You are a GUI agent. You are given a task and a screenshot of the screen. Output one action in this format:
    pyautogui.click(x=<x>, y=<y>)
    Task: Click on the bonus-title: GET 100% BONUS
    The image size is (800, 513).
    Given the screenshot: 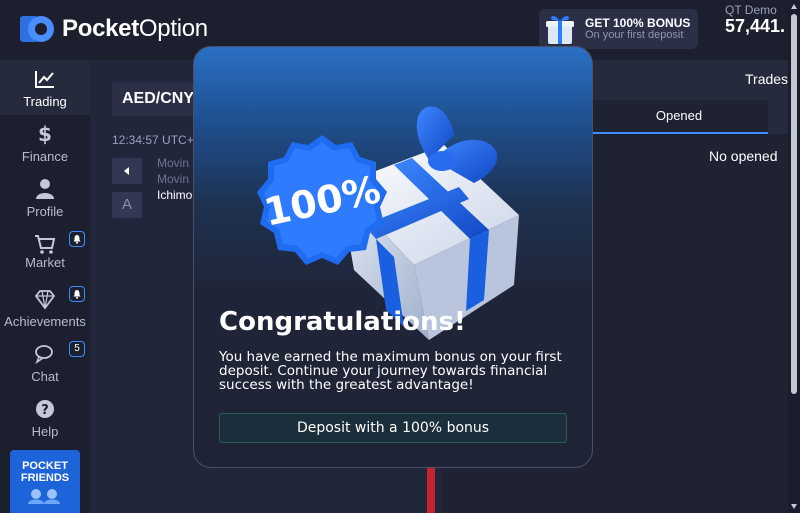 What is the action you would take?
    pyautogui.click(x=638, y=23)
    